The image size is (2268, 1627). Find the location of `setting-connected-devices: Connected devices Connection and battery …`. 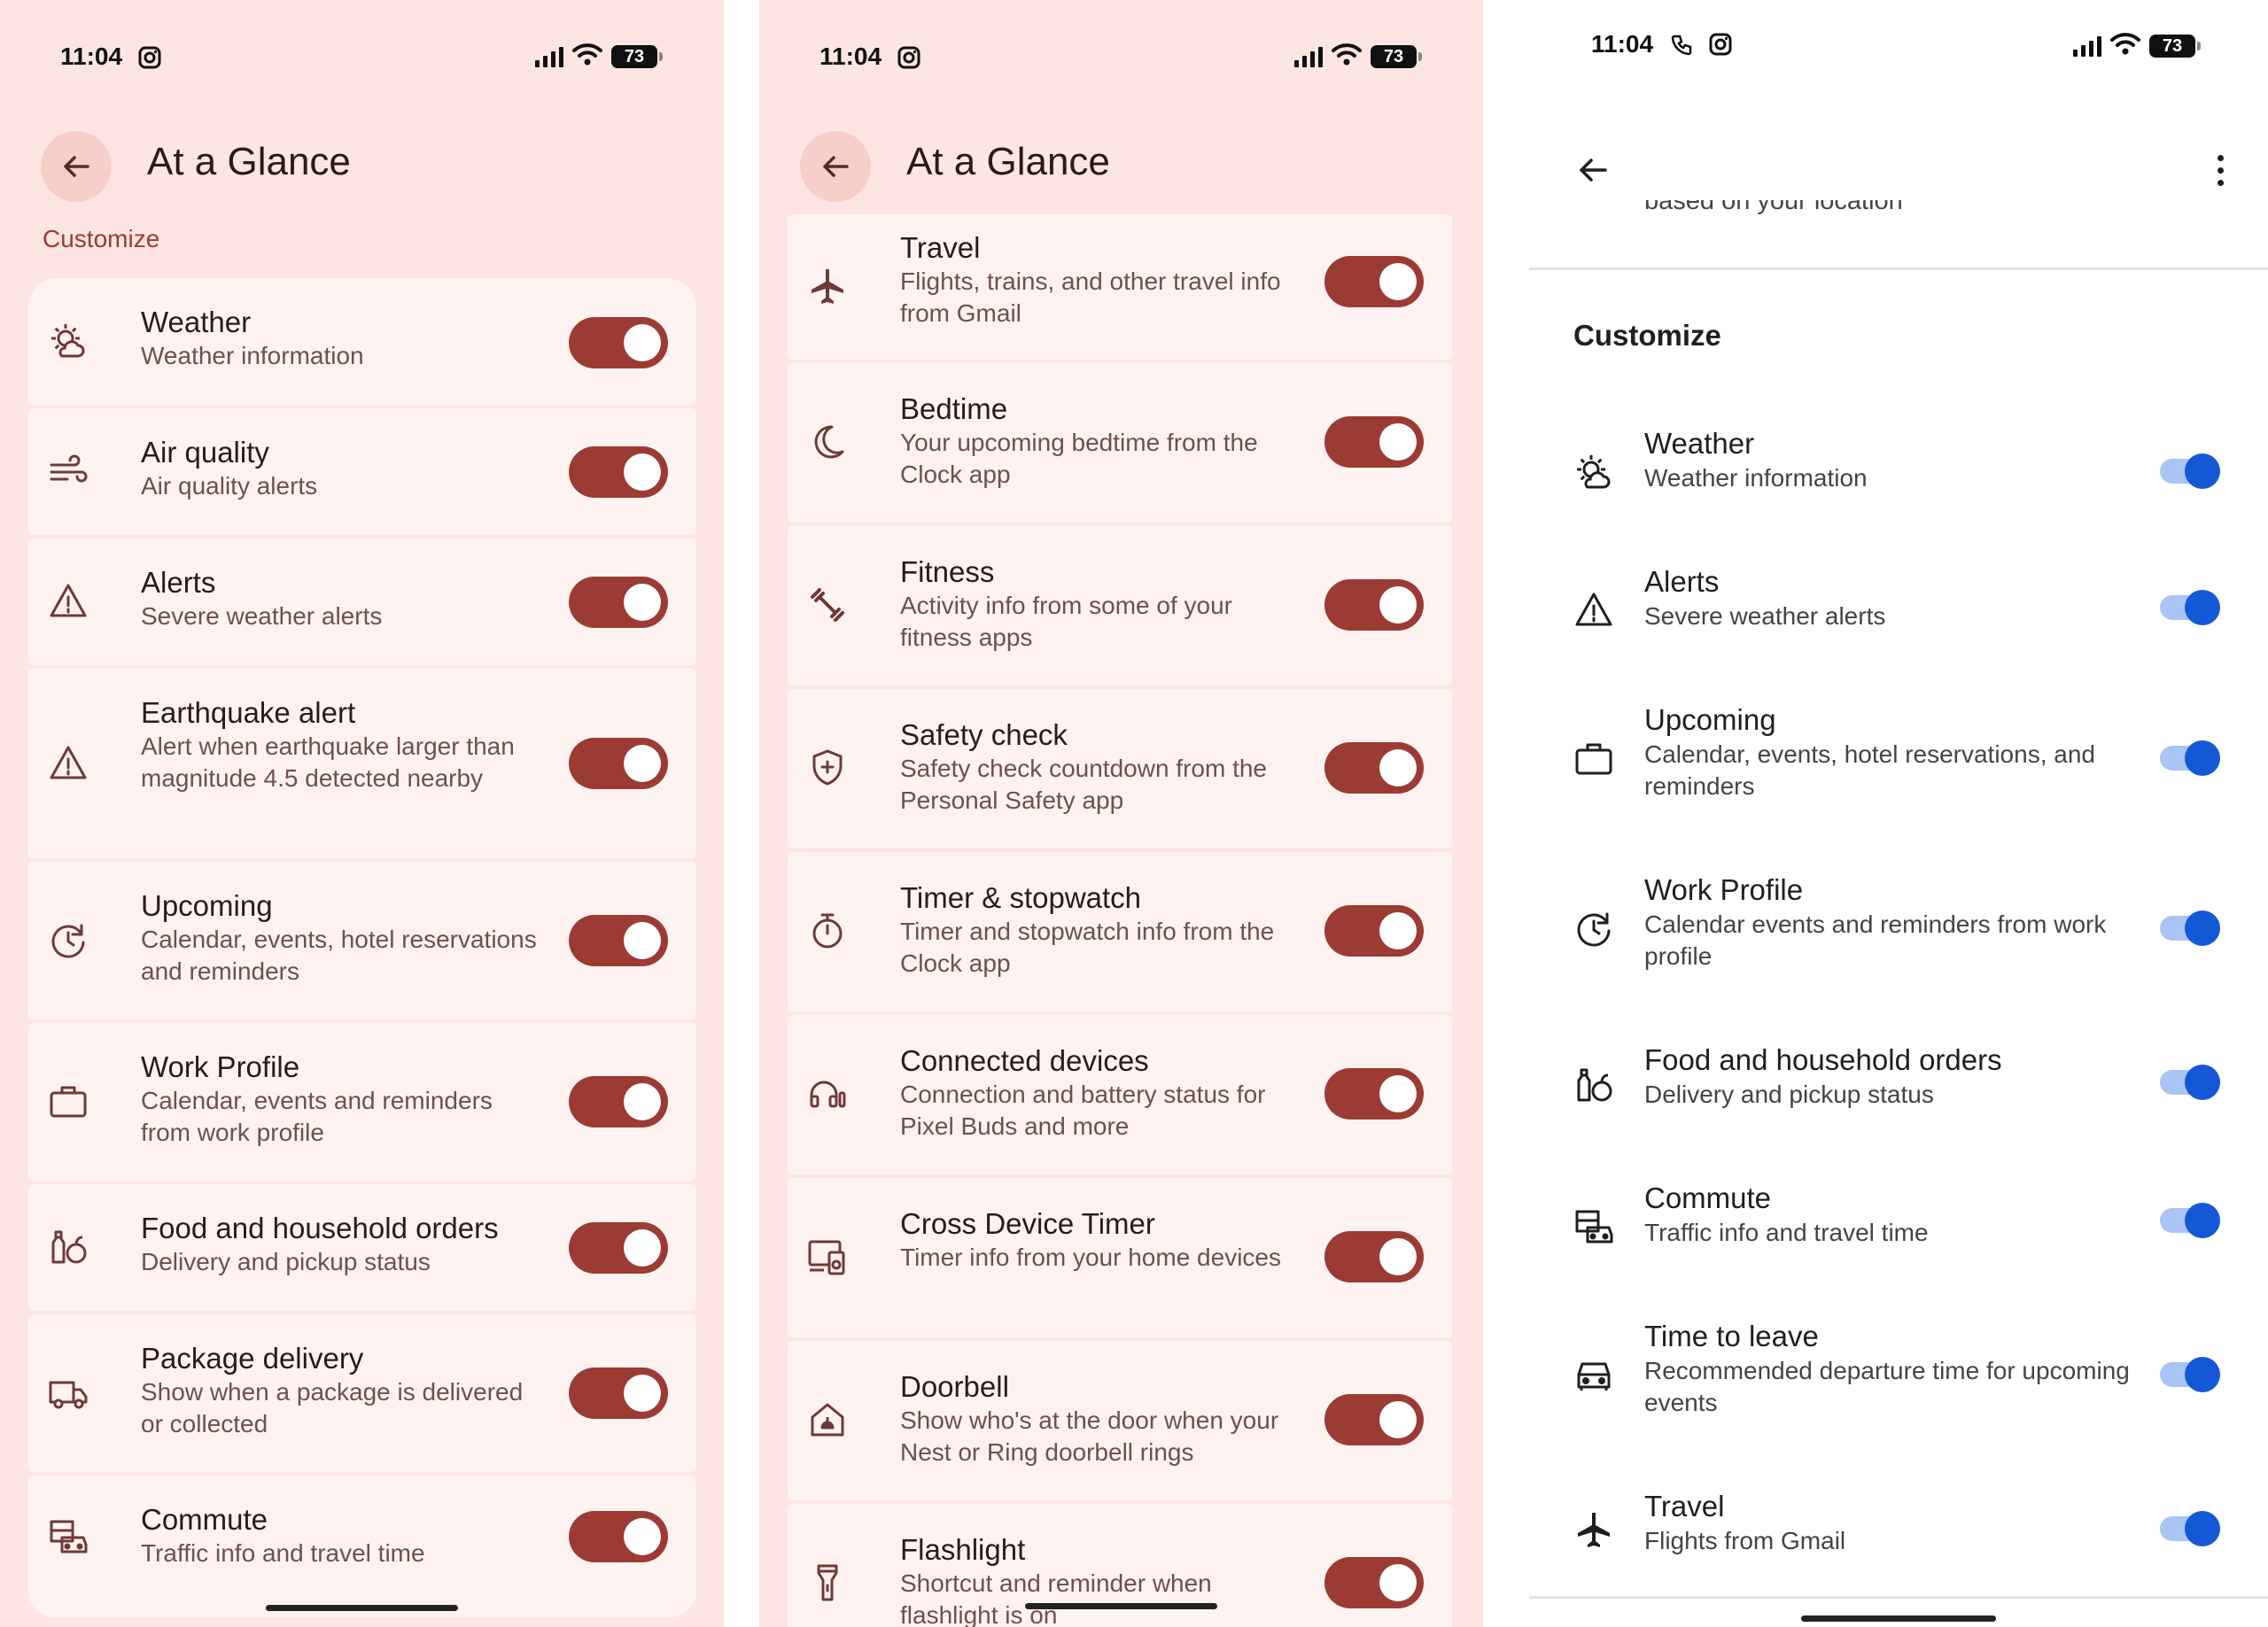

setting-connected-devices: Connected devices Connection and battery … is located at coordinates (1120, 1094).